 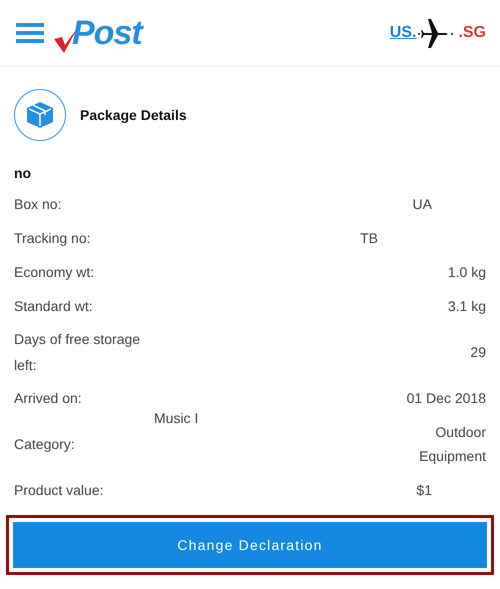 What do you see at coordinates (478, 352) in the screenshot?
I see `detail-value: 29` at bounding box center [478, 352].